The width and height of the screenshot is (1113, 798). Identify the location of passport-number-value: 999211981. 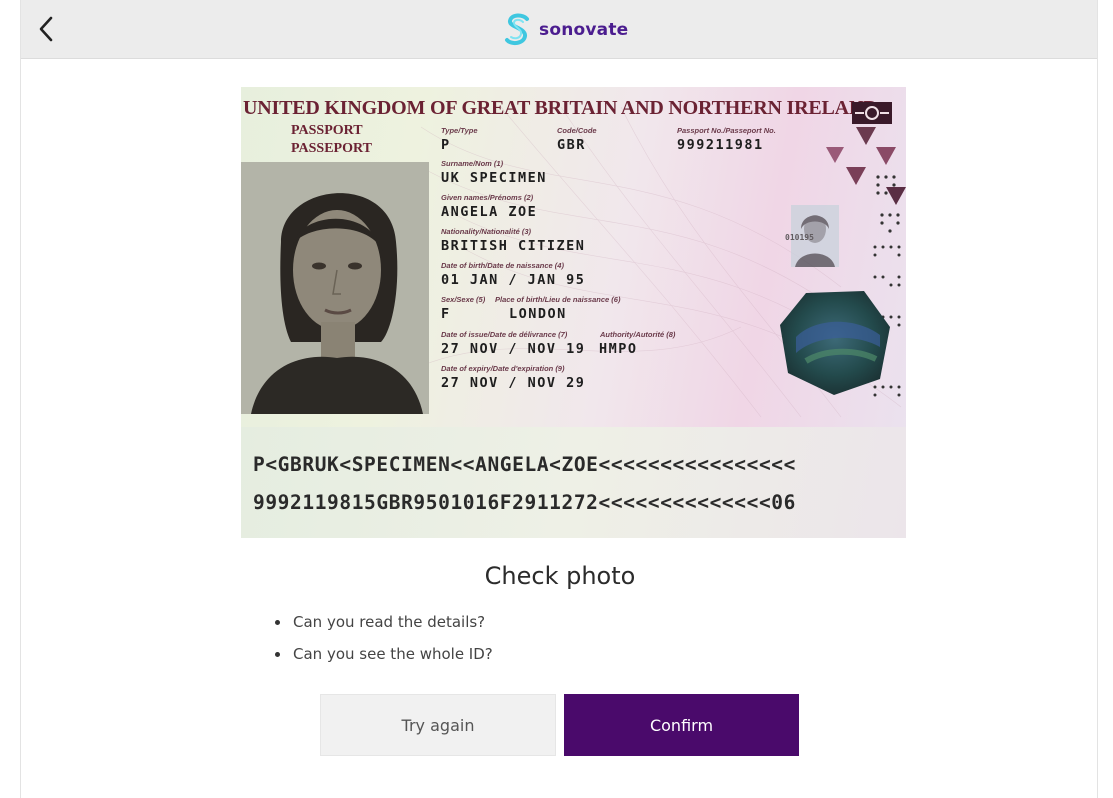
(720, 145).